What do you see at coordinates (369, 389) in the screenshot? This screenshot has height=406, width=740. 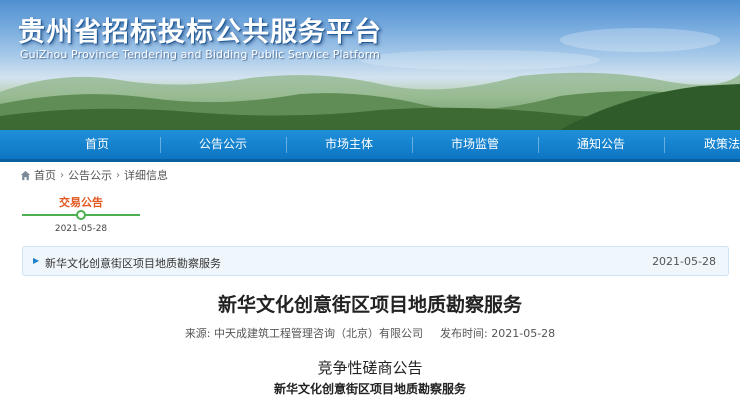 I see `body-subheading: 新华文化创意街区项目地质勘察服务` at bounding box center [369, 389].